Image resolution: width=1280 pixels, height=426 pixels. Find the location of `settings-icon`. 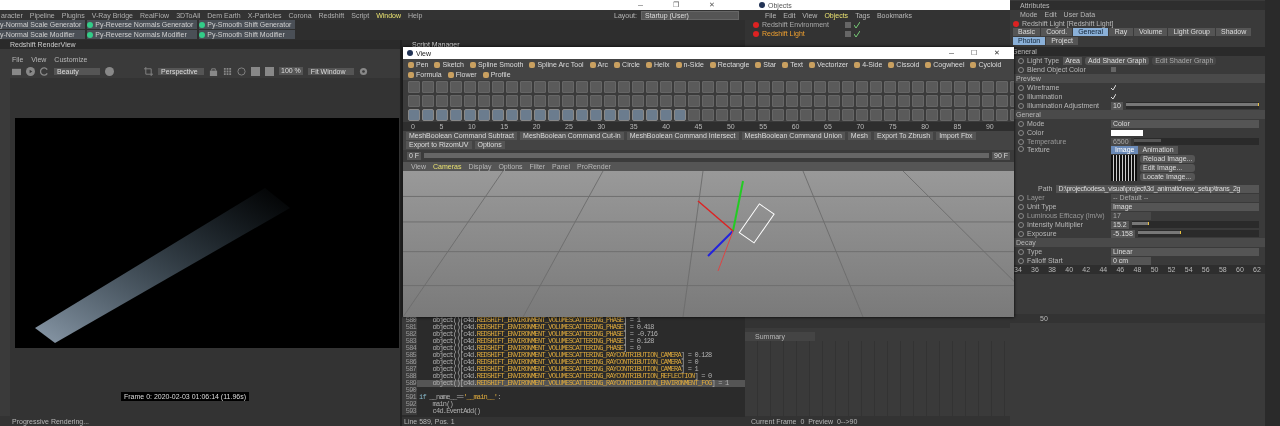

settings-icon is located at coordinates (363, 71).